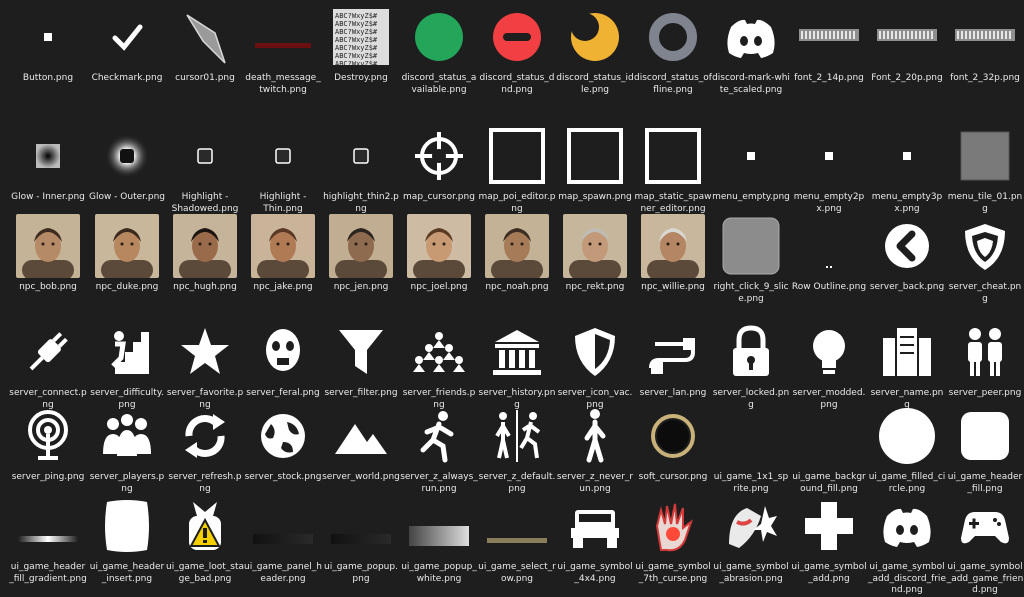  Describe the element at coordinates (829, 44) in the screenshot. I see `file-item: font_2_14p.png` at that location.